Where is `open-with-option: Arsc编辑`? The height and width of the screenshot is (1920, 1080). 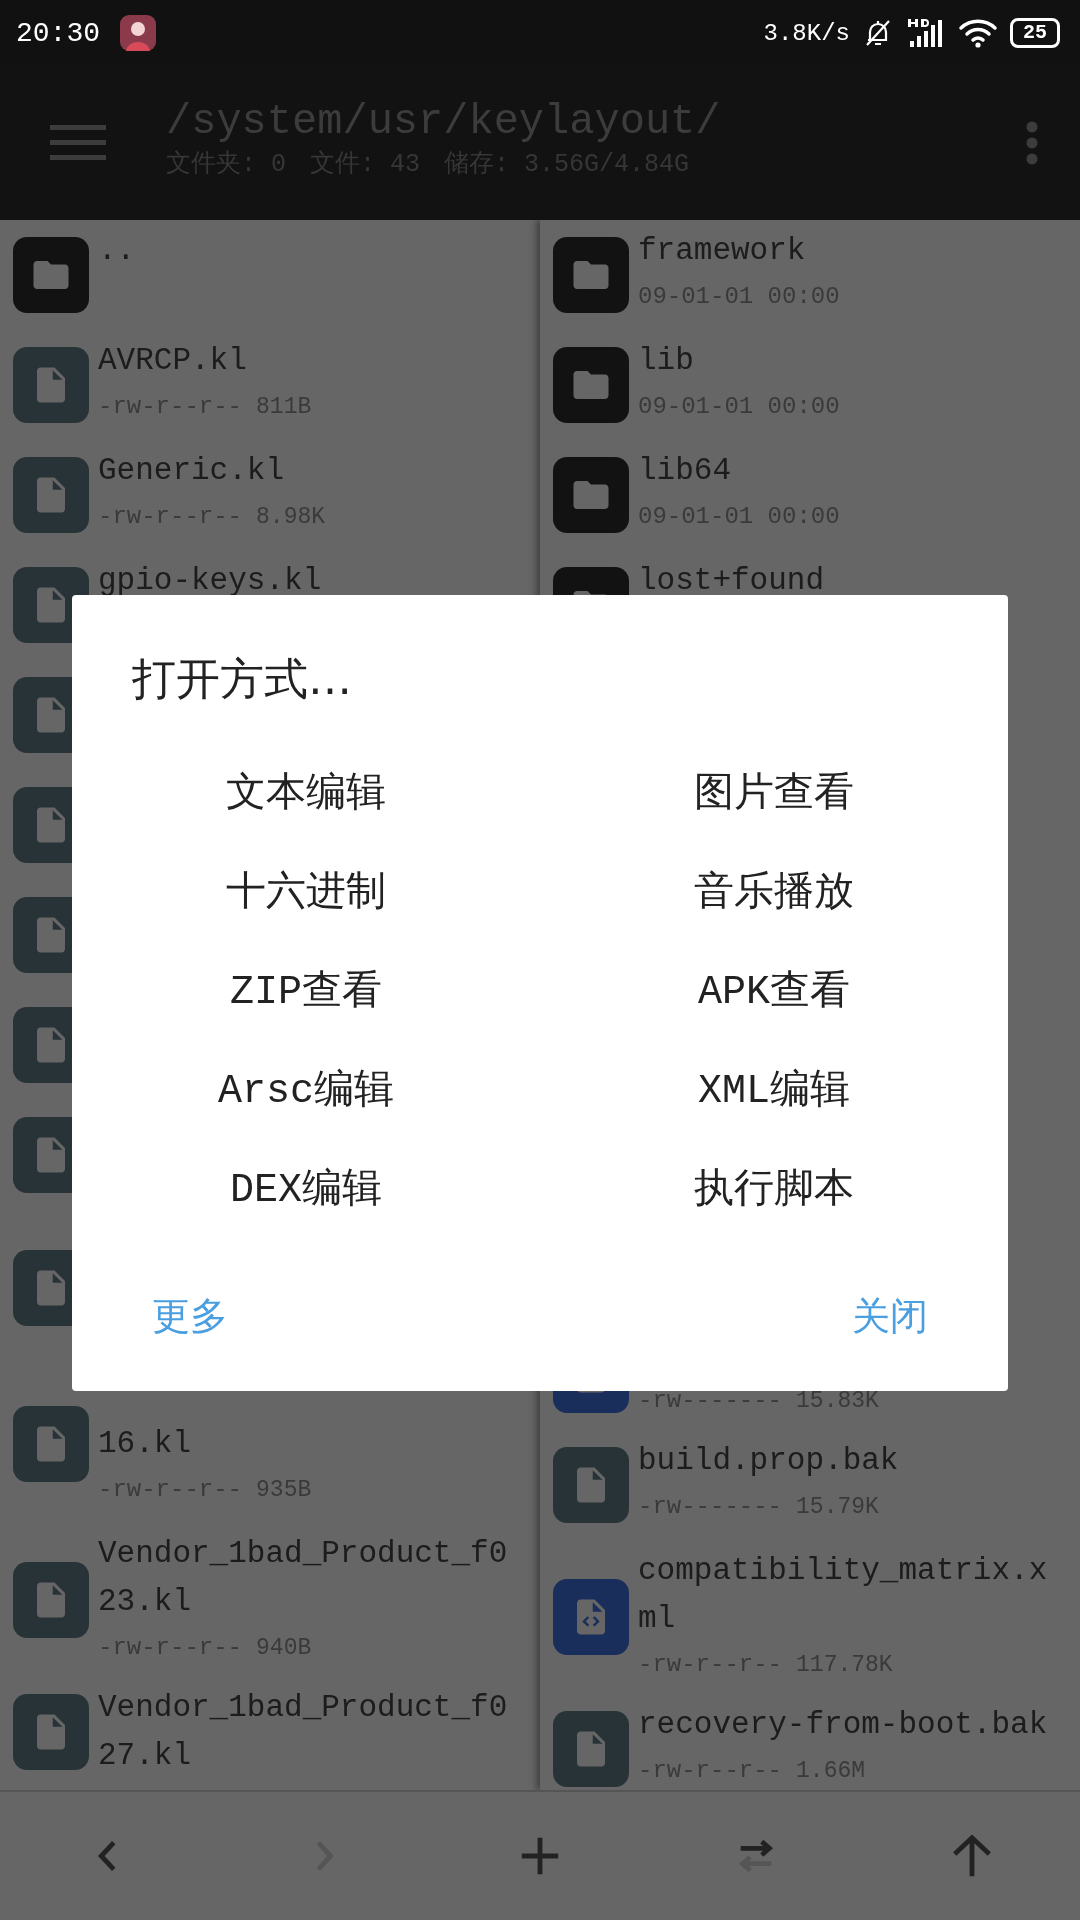
open-with-option: Arsc编辑 is located at coordinates (306, 1088).